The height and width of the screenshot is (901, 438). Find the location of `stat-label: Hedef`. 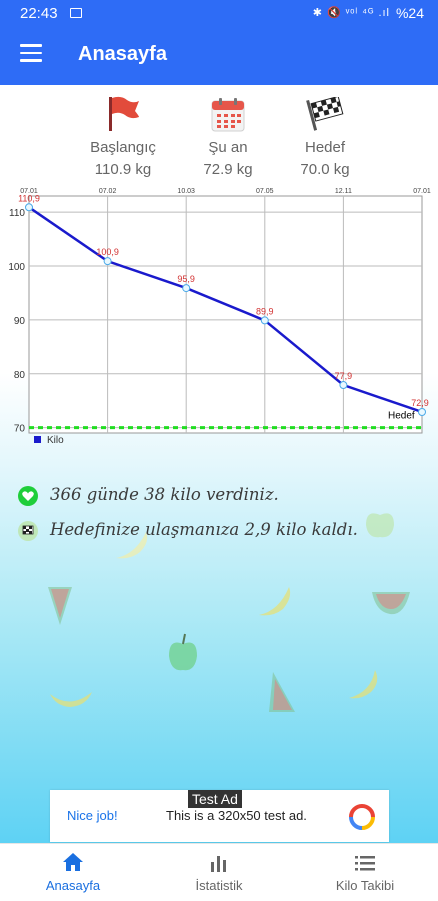

stat-label: Hedef is located at coordinates (325, 147).